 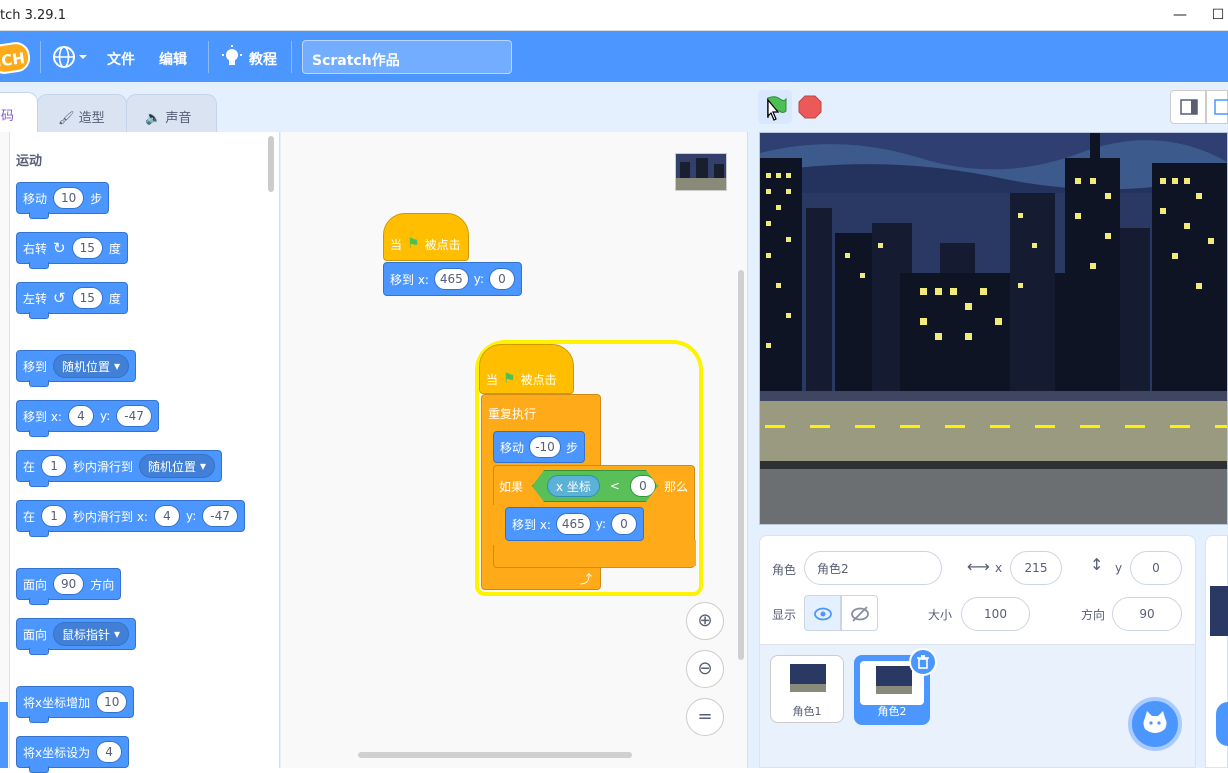 I want to click on block-text: 面向, so click(x=35, y=634).